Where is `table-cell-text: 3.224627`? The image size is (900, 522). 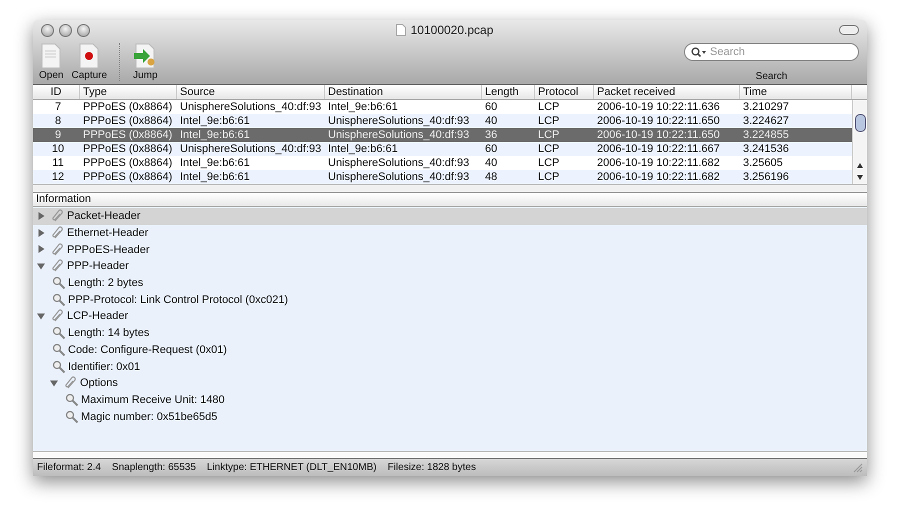 table-cell-text: 3.224627 is located at coordinates (766, 121).